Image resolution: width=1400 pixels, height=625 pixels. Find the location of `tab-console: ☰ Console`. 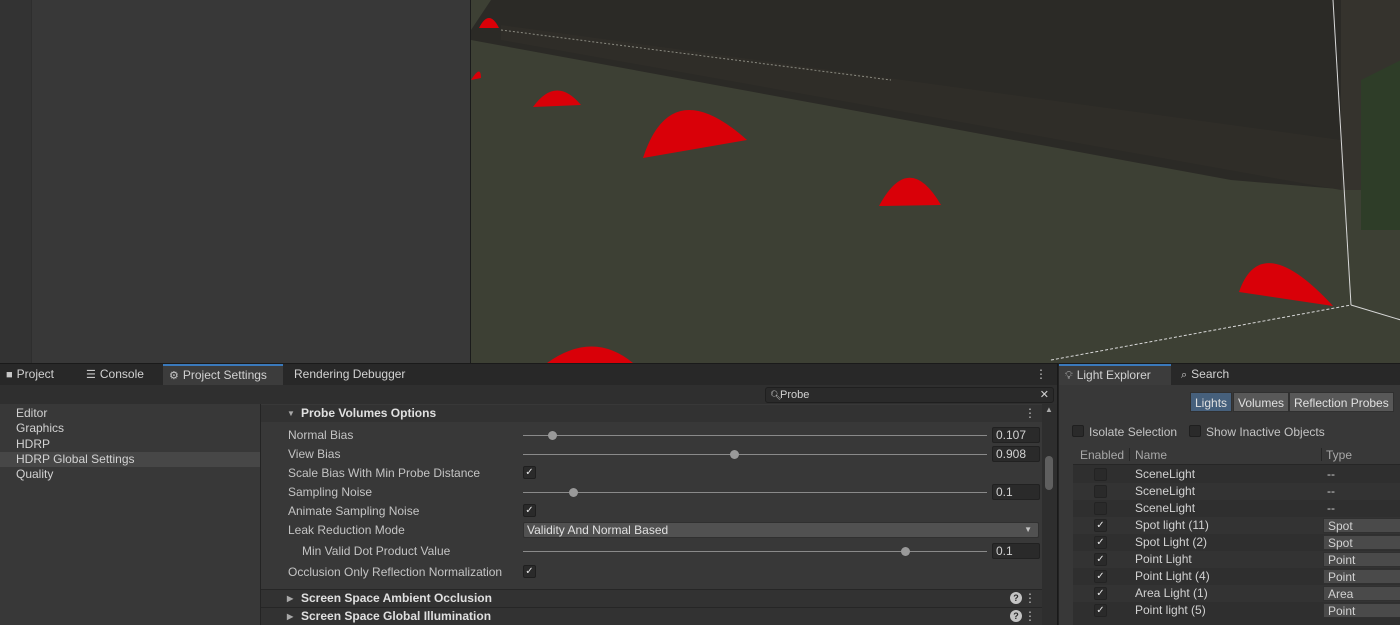

tab-console: ☰ Console is located at coordinates (121, 374).